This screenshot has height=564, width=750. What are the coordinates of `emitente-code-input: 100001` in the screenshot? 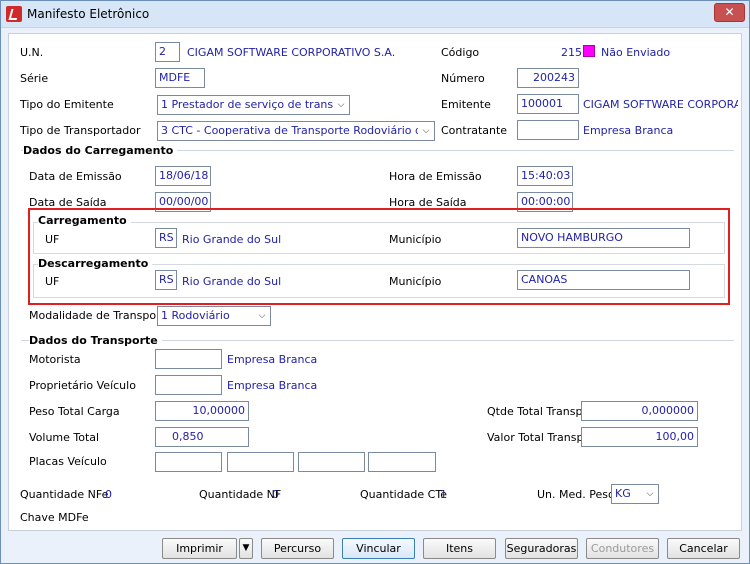 It's located at (548, 104).